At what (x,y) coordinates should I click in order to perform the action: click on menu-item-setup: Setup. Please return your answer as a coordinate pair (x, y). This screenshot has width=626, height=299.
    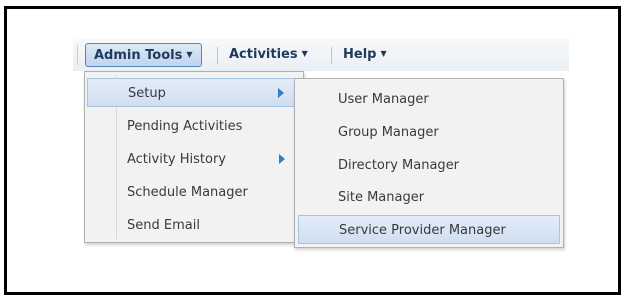
    Looking at the image, I should click on (194, 92).